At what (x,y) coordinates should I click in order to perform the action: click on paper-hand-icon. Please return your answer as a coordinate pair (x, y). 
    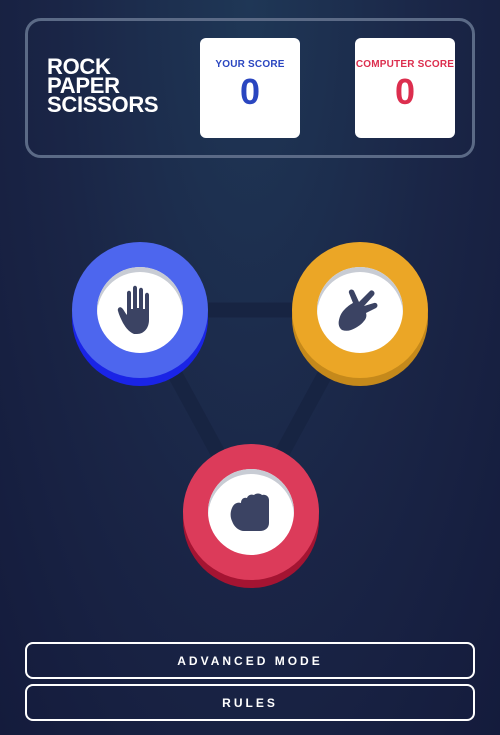
    Looking at the image, I should click on (133, 309).